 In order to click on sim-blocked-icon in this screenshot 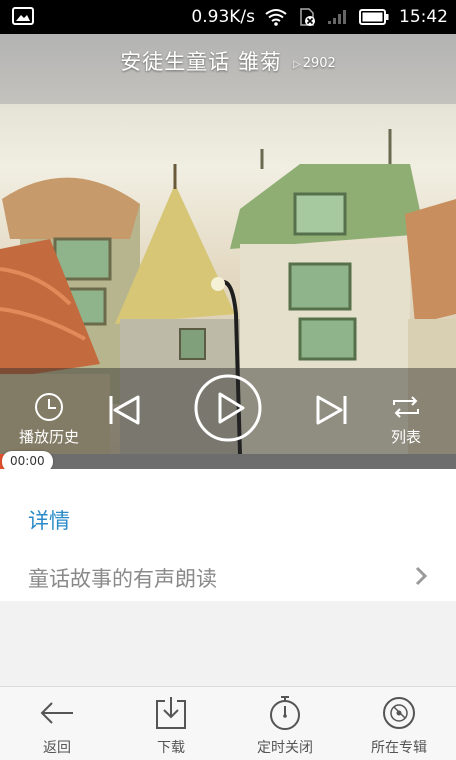, I will do `click(307, 17)`.